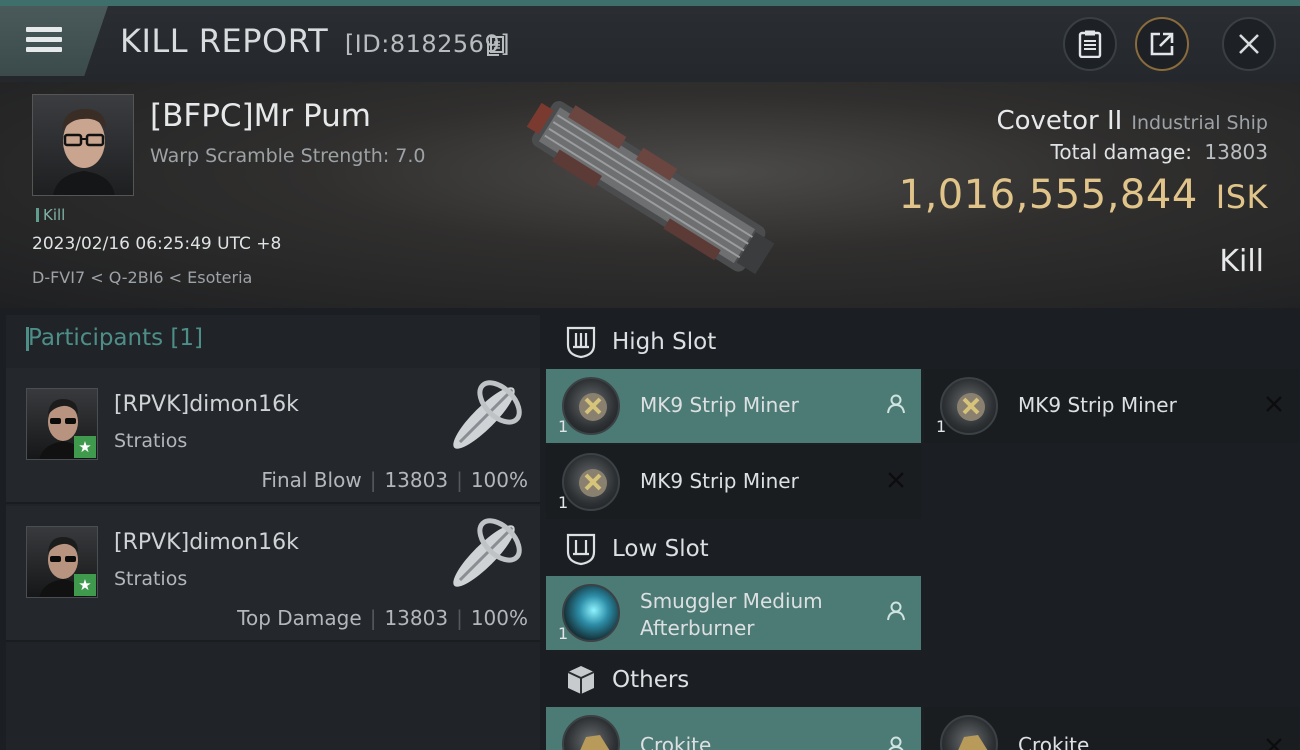  What do you see at coordinates (260, 116) in the screenshot?
I see `victim-name: [BFPC]Mr Pum` at bounding box center [260, 116].